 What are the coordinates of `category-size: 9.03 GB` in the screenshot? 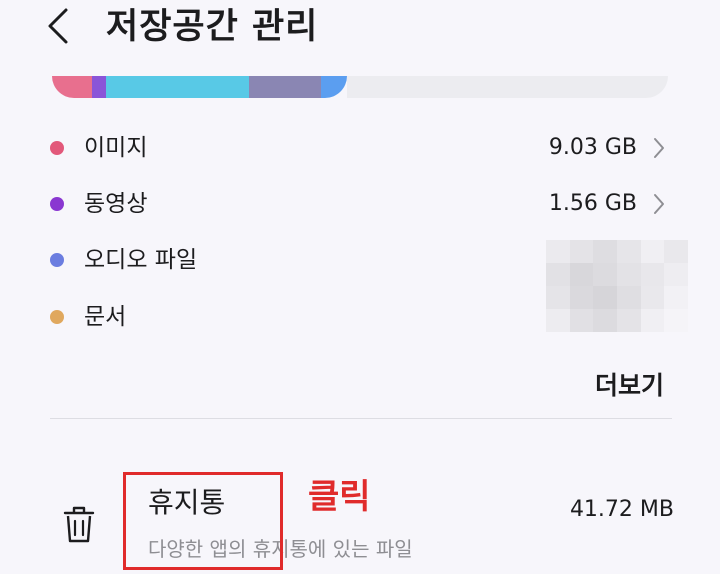 It's located at (592, 147).